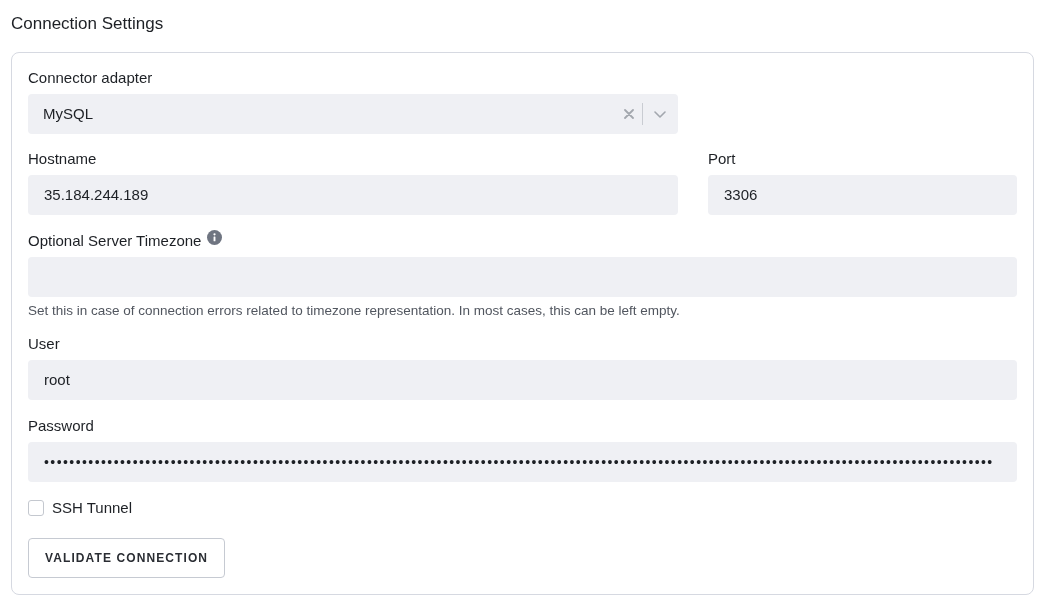 The width and height of the screenshot is (1048, 612). I want to click on field-label: User, so click(44, 344).